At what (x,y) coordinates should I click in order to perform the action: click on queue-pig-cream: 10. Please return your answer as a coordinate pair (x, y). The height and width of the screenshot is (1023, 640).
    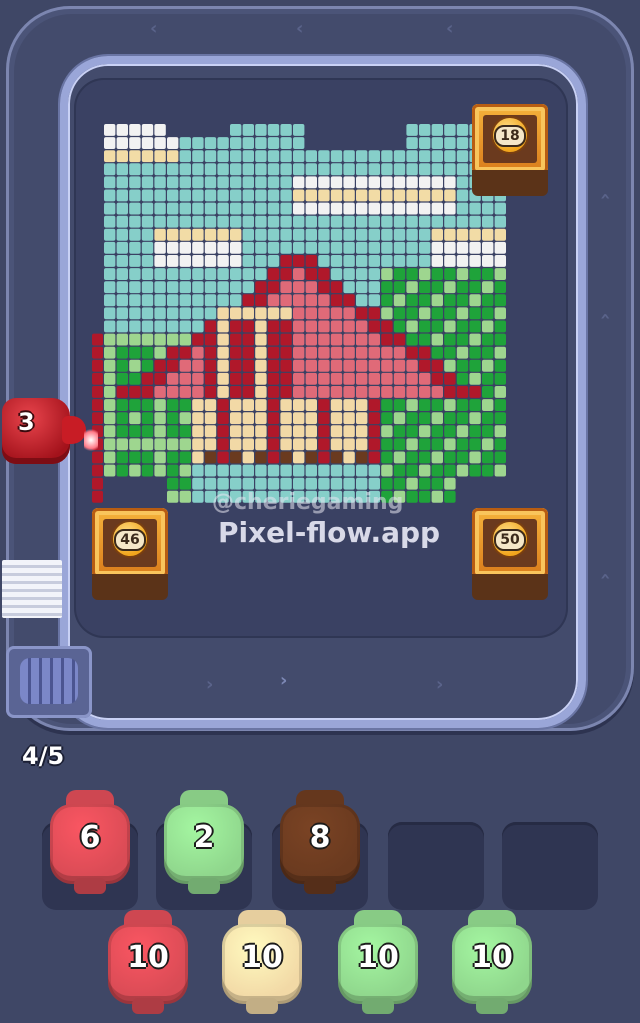
    Looking at the image, I should click on (262, 962).